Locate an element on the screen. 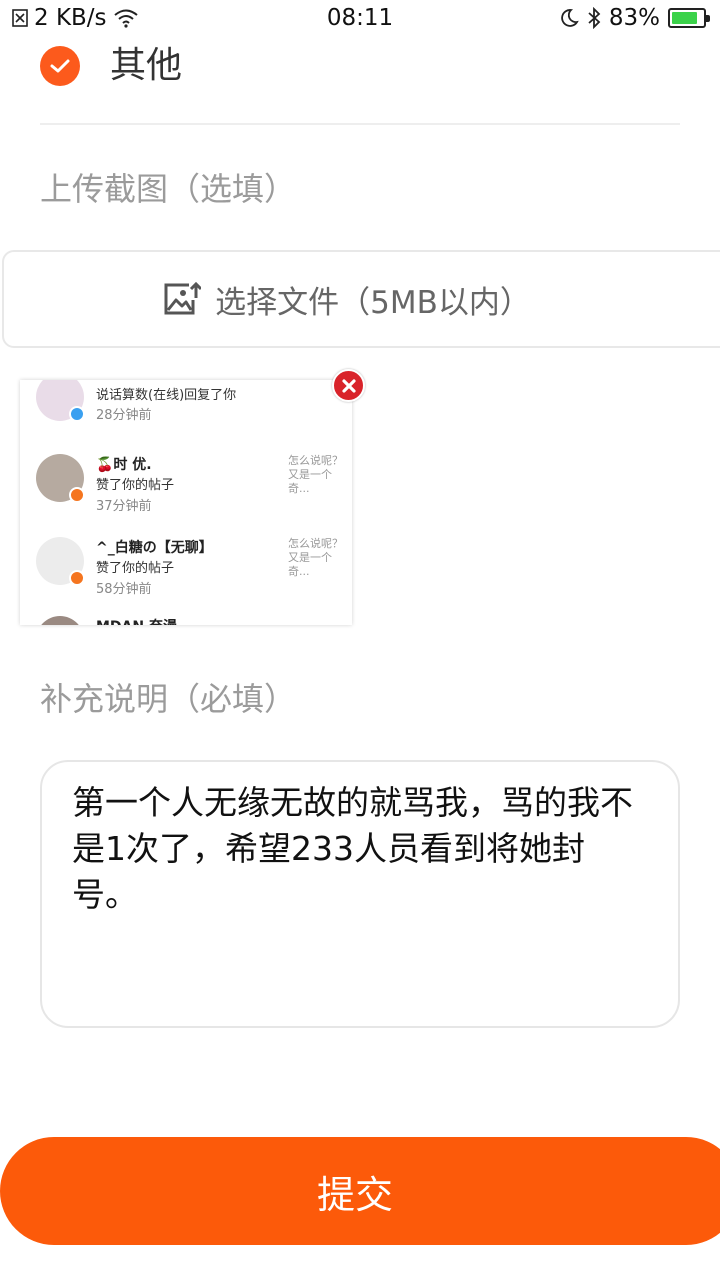 This screenshot has height=1280, width=720. submit-label: 提交 is located at coordinates (354, 1194).